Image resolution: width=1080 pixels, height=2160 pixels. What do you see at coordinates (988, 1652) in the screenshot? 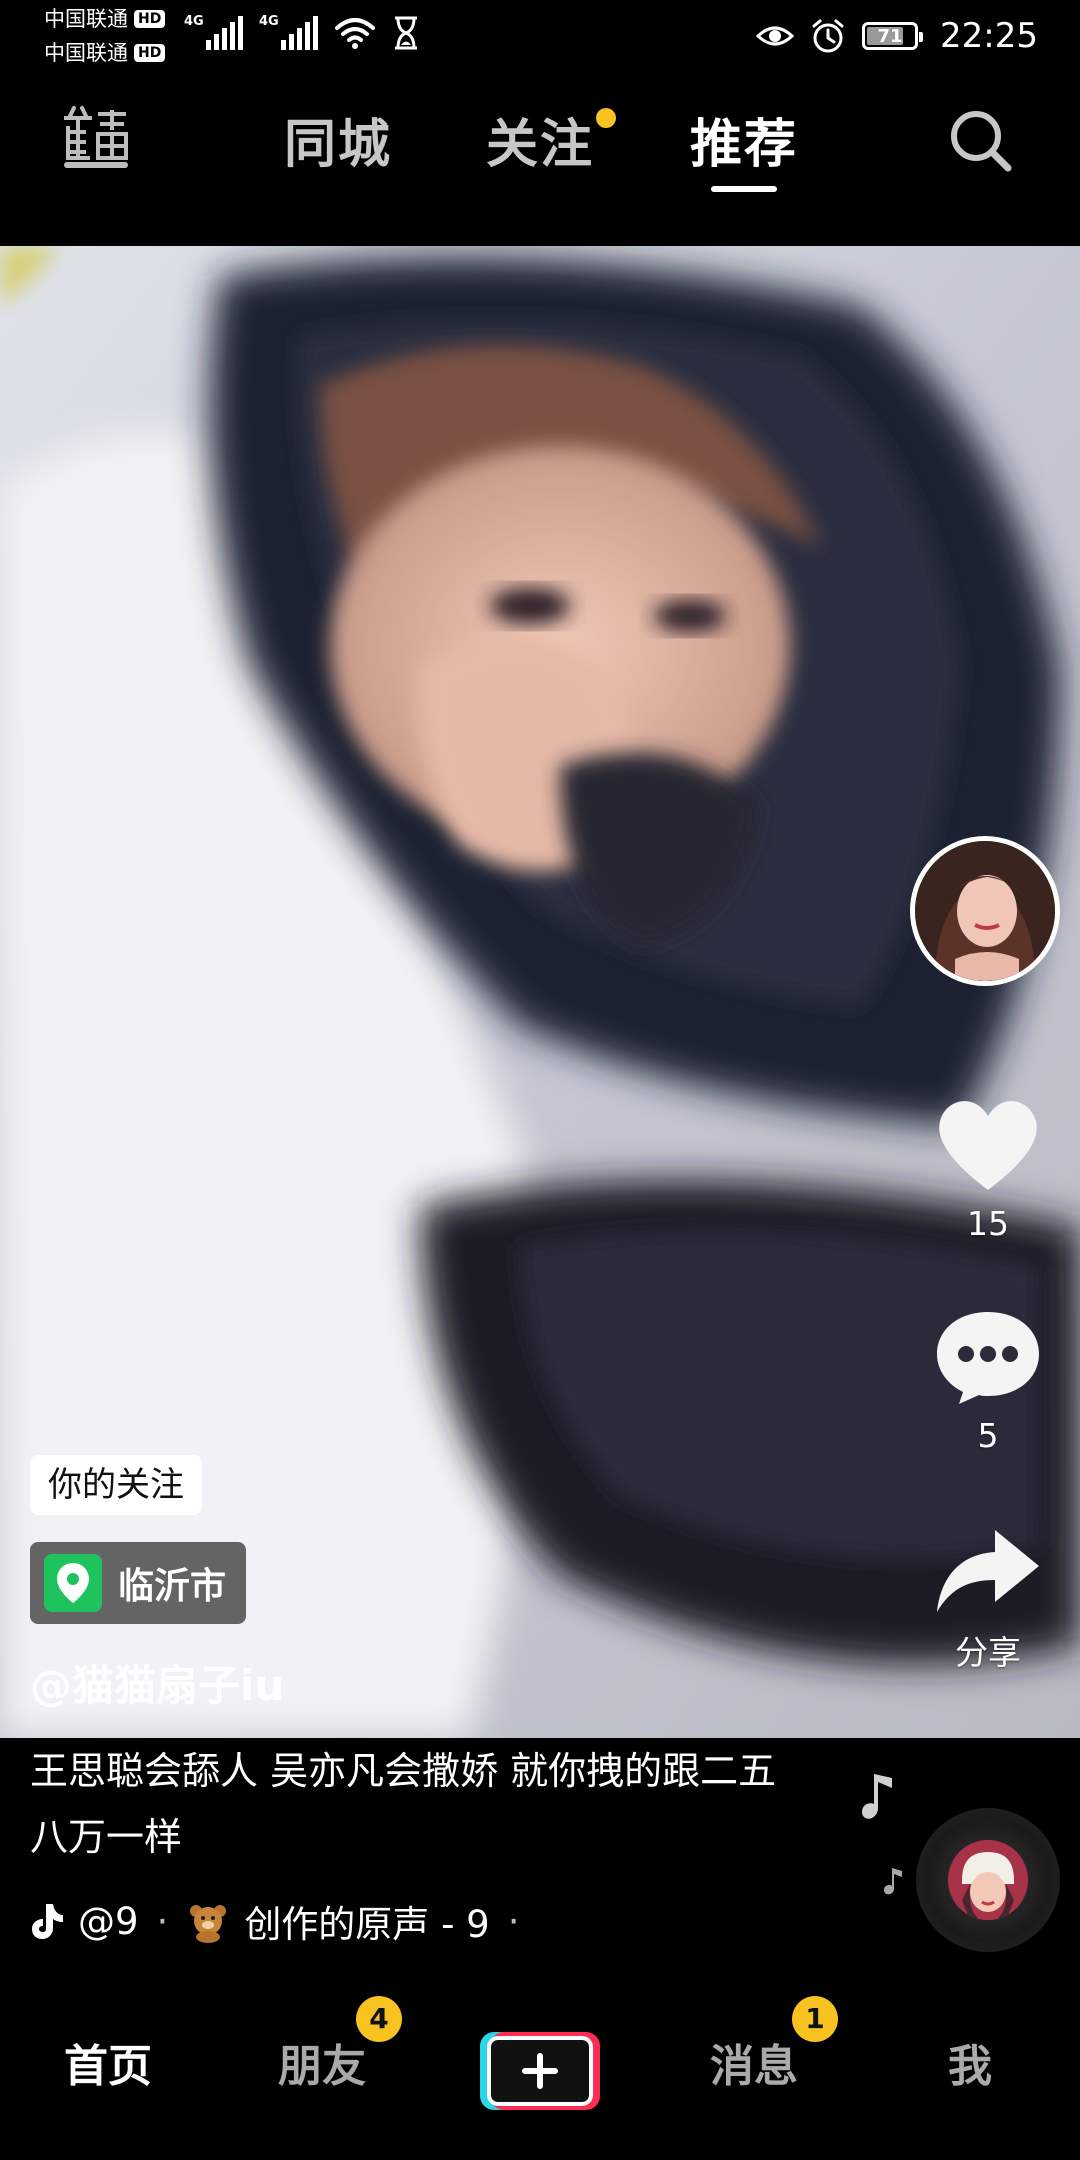
I see `share-label: 分享` at bounding box center [988, 1652].